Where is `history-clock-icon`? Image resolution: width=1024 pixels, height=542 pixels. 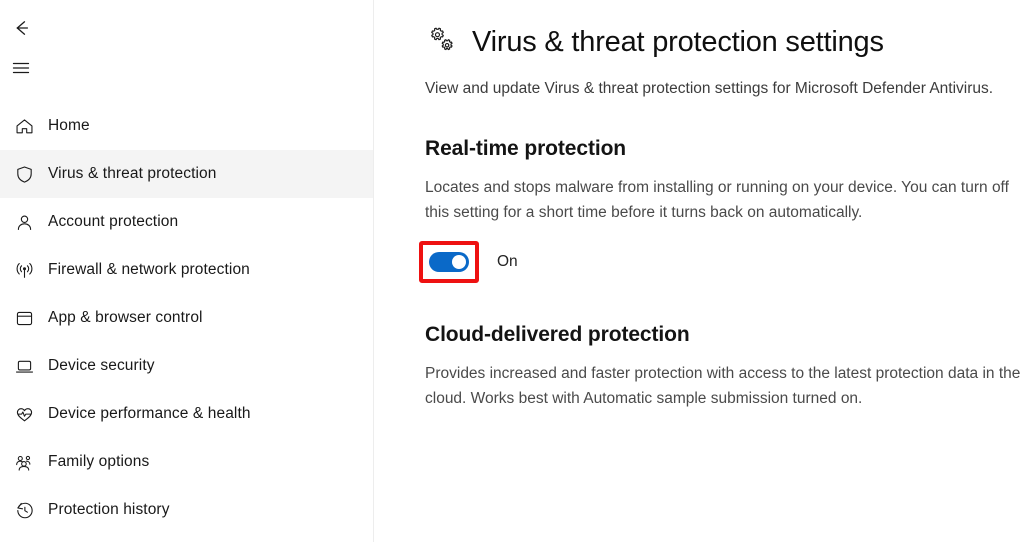
history-clock-icon is located at coordinates (24, 510).